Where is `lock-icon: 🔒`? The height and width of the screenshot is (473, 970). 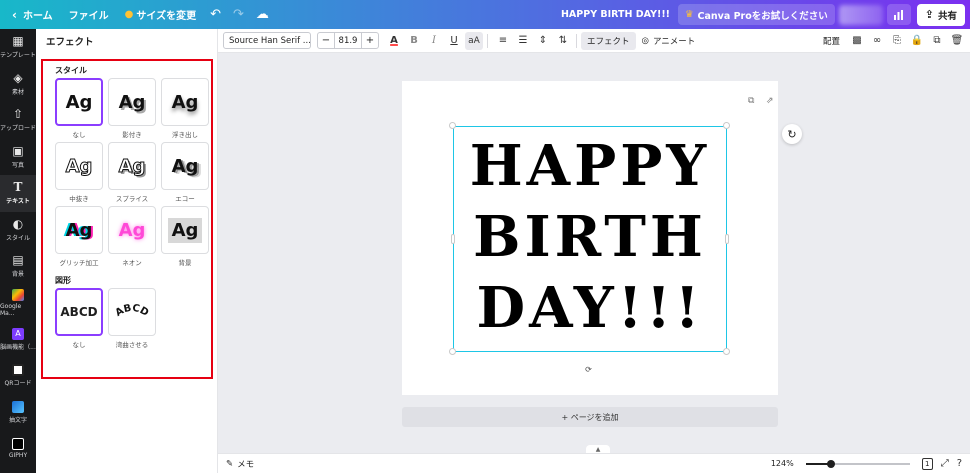 lock-icon: 🔒 is located at coordinates (917, 41).